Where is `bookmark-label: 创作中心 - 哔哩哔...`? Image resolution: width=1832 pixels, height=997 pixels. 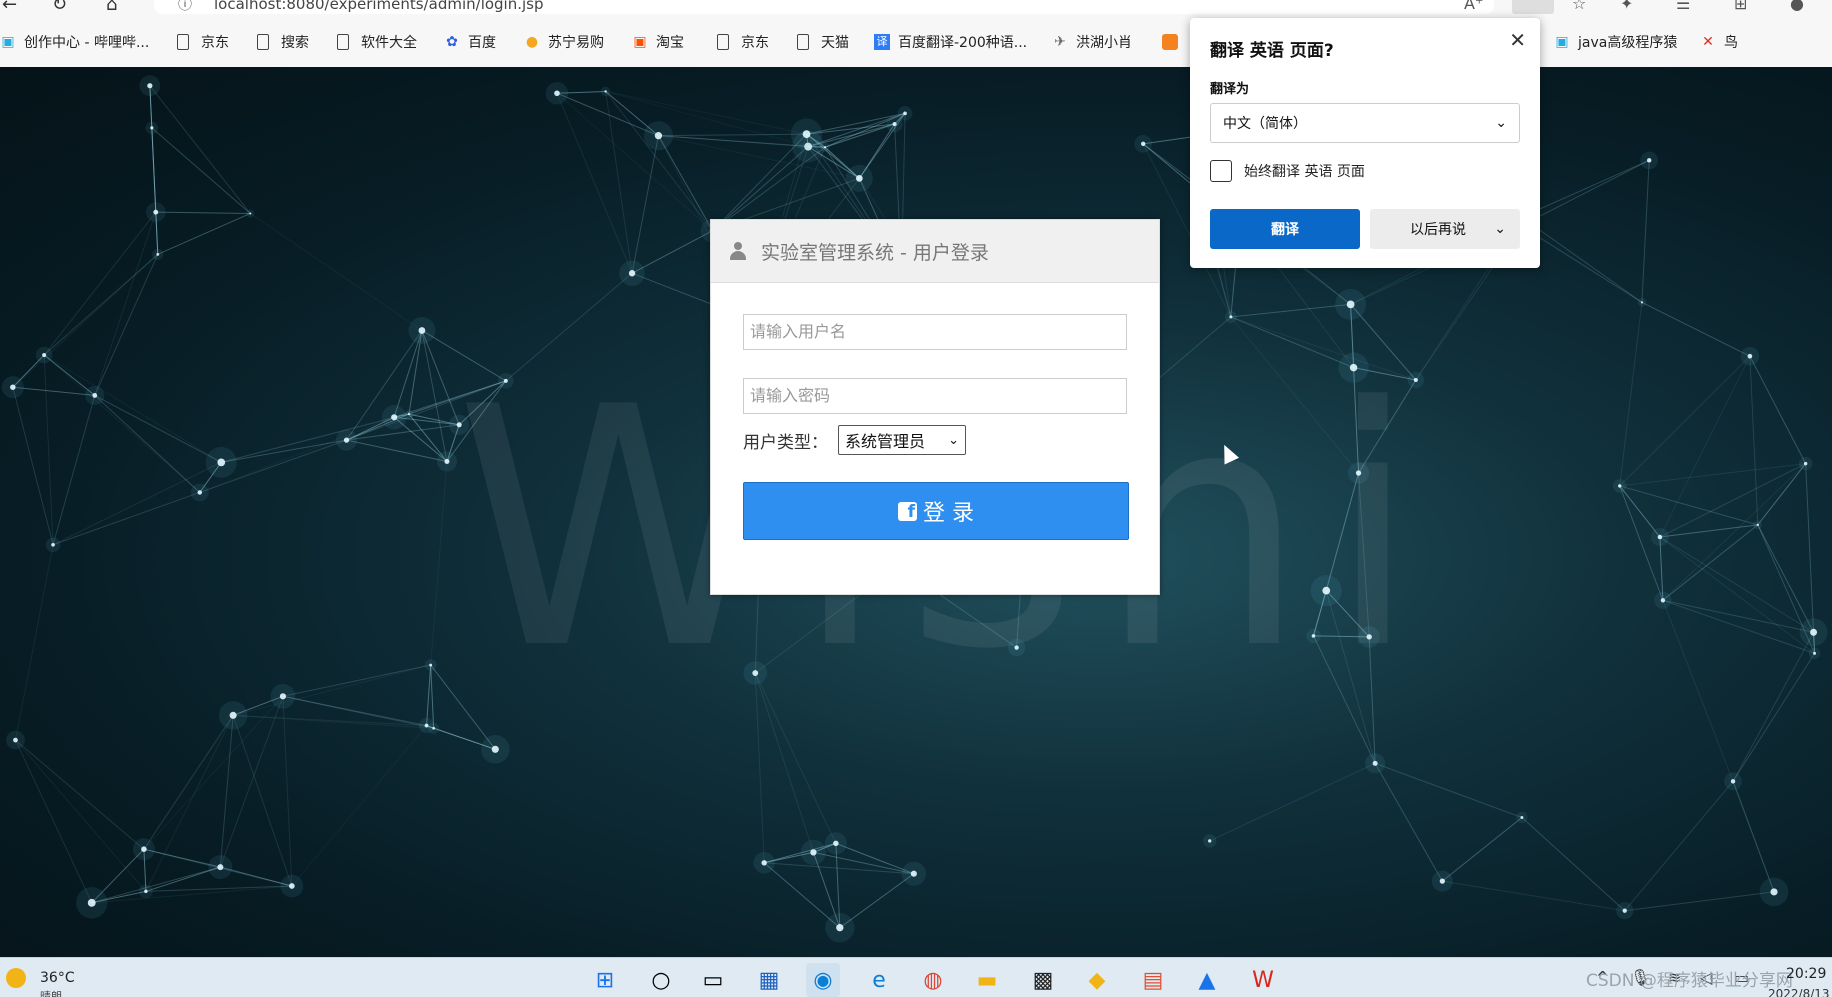
bookmark-label: 创作中心 - 哔哩哔... is located at coordinates (86, 42).